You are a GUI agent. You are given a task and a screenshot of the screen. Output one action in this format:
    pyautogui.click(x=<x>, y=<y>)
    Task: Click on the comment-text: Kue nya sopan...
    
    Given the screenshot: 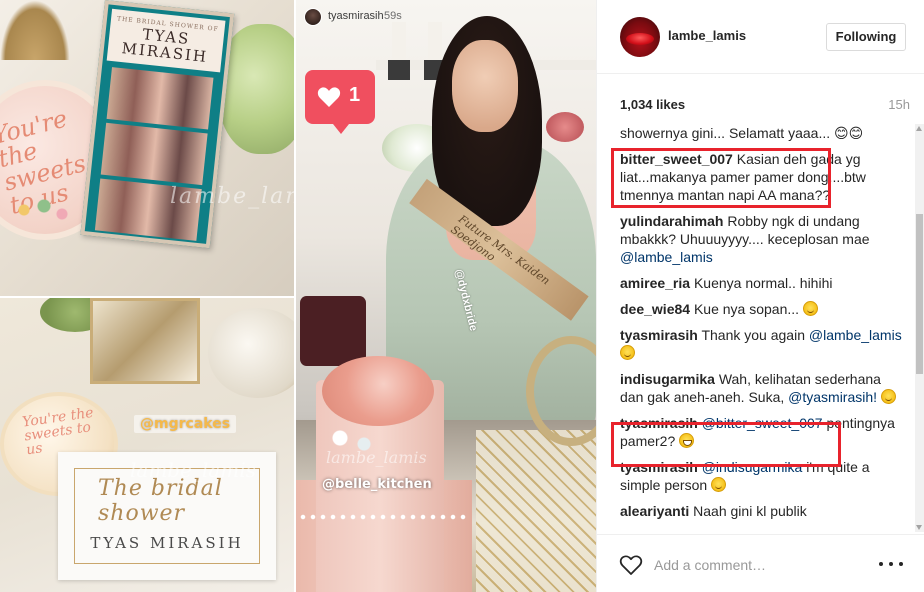 What is the action you would take?
    pyautogui.click(x=746, y=309)
    